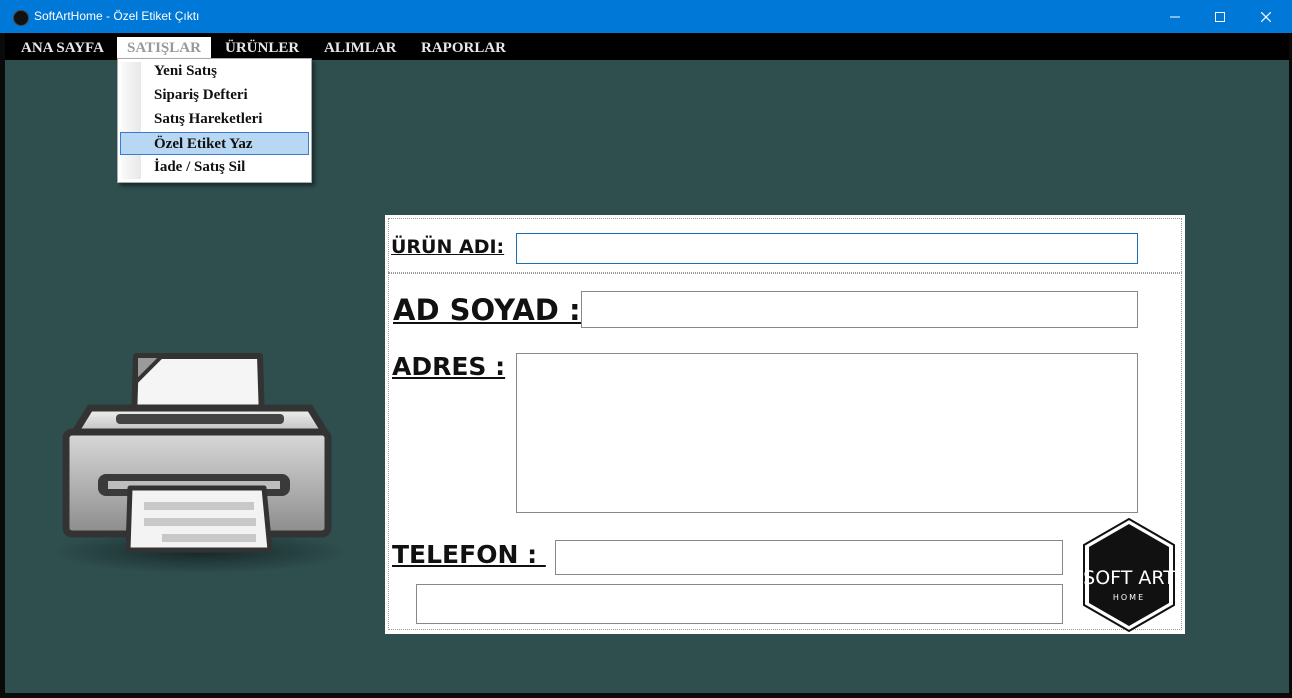 This screenshot has height=698, width=1292. Describe the element at coordinates (200, 167) in the screenshot. I see `menu-item-label: İade / Satış Sil` at that location.